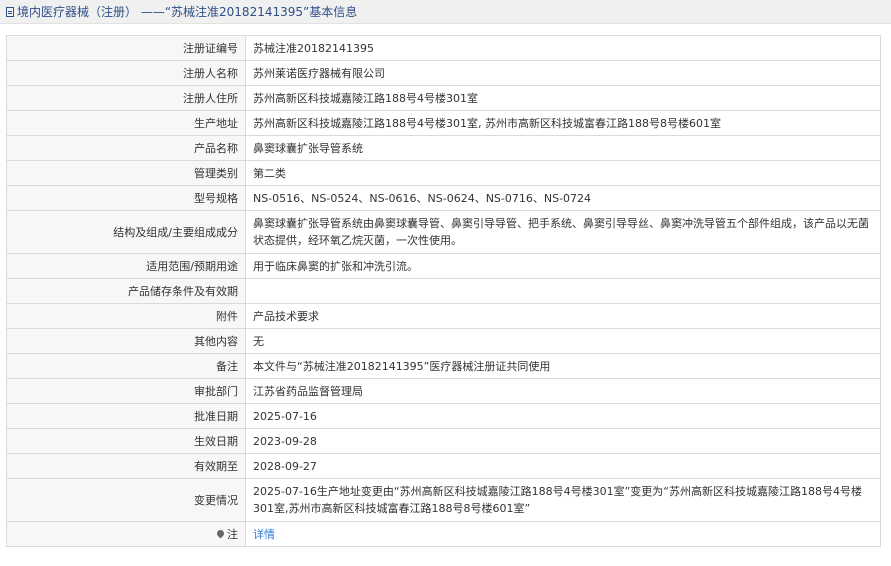  I want to click on row-value: 苏州高新区科技城嘉陵江路188号4号楼301室, so click(563, 98).